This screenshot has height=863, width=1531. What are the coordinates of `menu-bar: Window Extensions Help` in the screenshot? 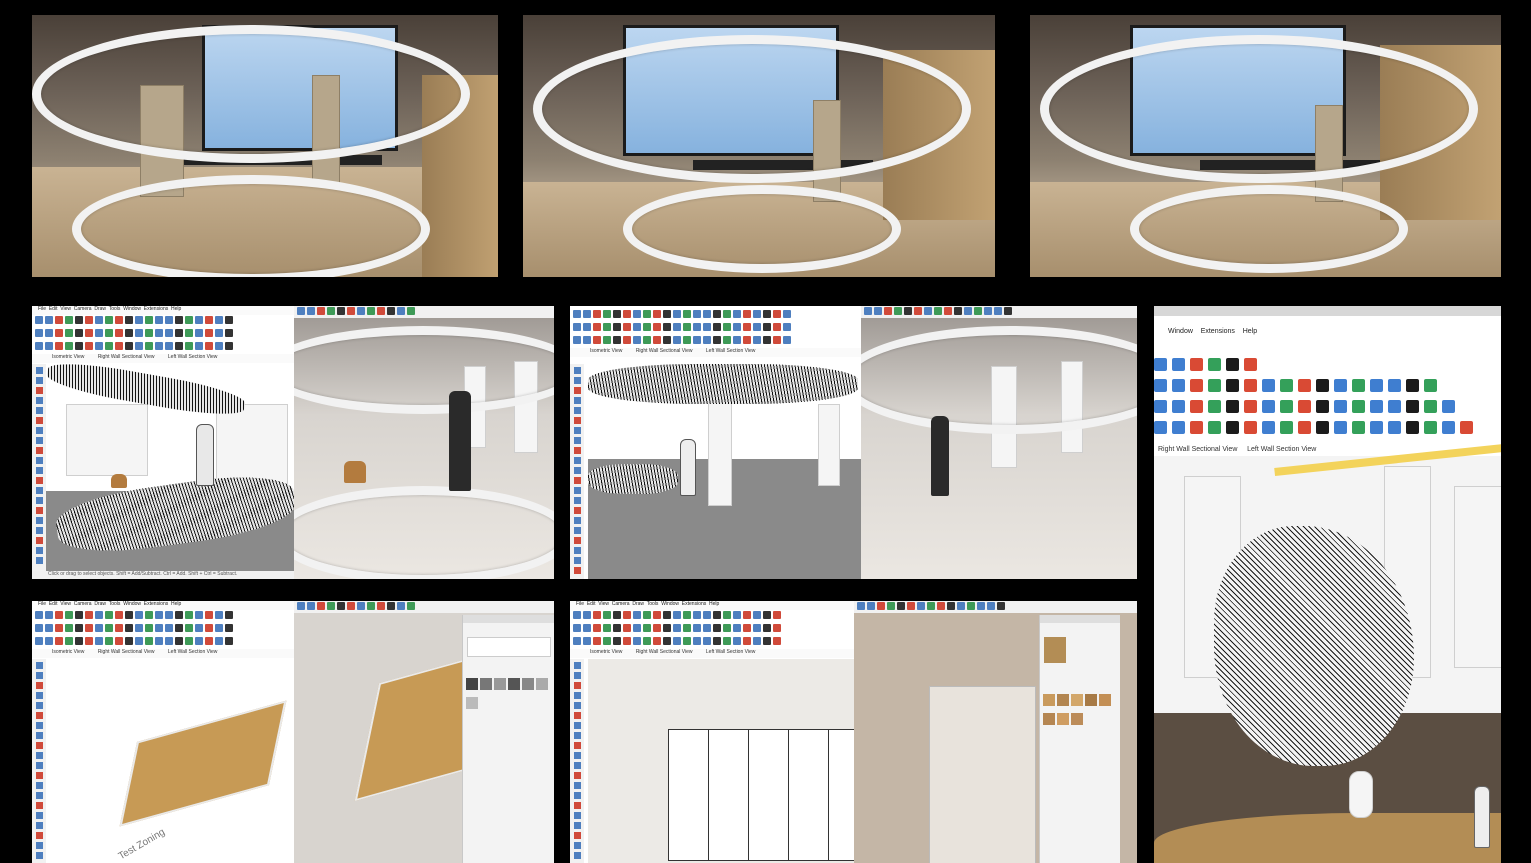 It's located at (1212, 331).